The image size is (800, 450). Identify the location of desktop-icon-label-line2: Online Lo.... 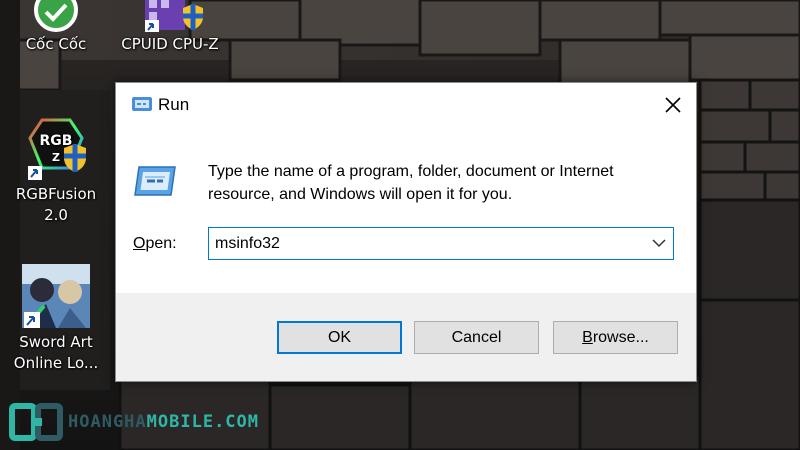
(56, 363).